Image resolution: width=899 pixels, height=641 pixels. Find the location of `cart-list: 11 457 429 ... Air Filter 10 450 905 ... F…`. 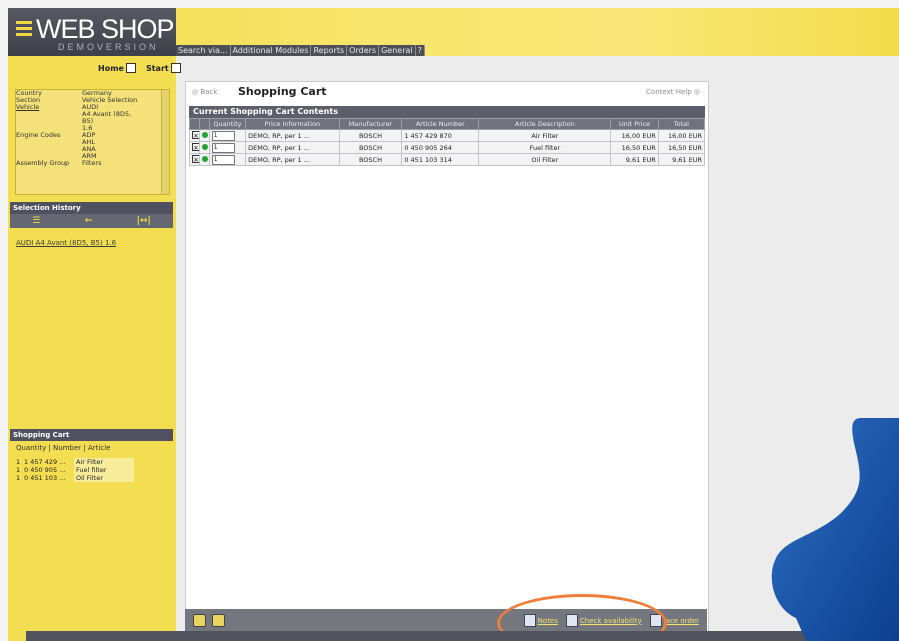

cart-list: 11 457 429 ... Air Filter 10 450 905 ... F… is located at coordinates (81, 470).